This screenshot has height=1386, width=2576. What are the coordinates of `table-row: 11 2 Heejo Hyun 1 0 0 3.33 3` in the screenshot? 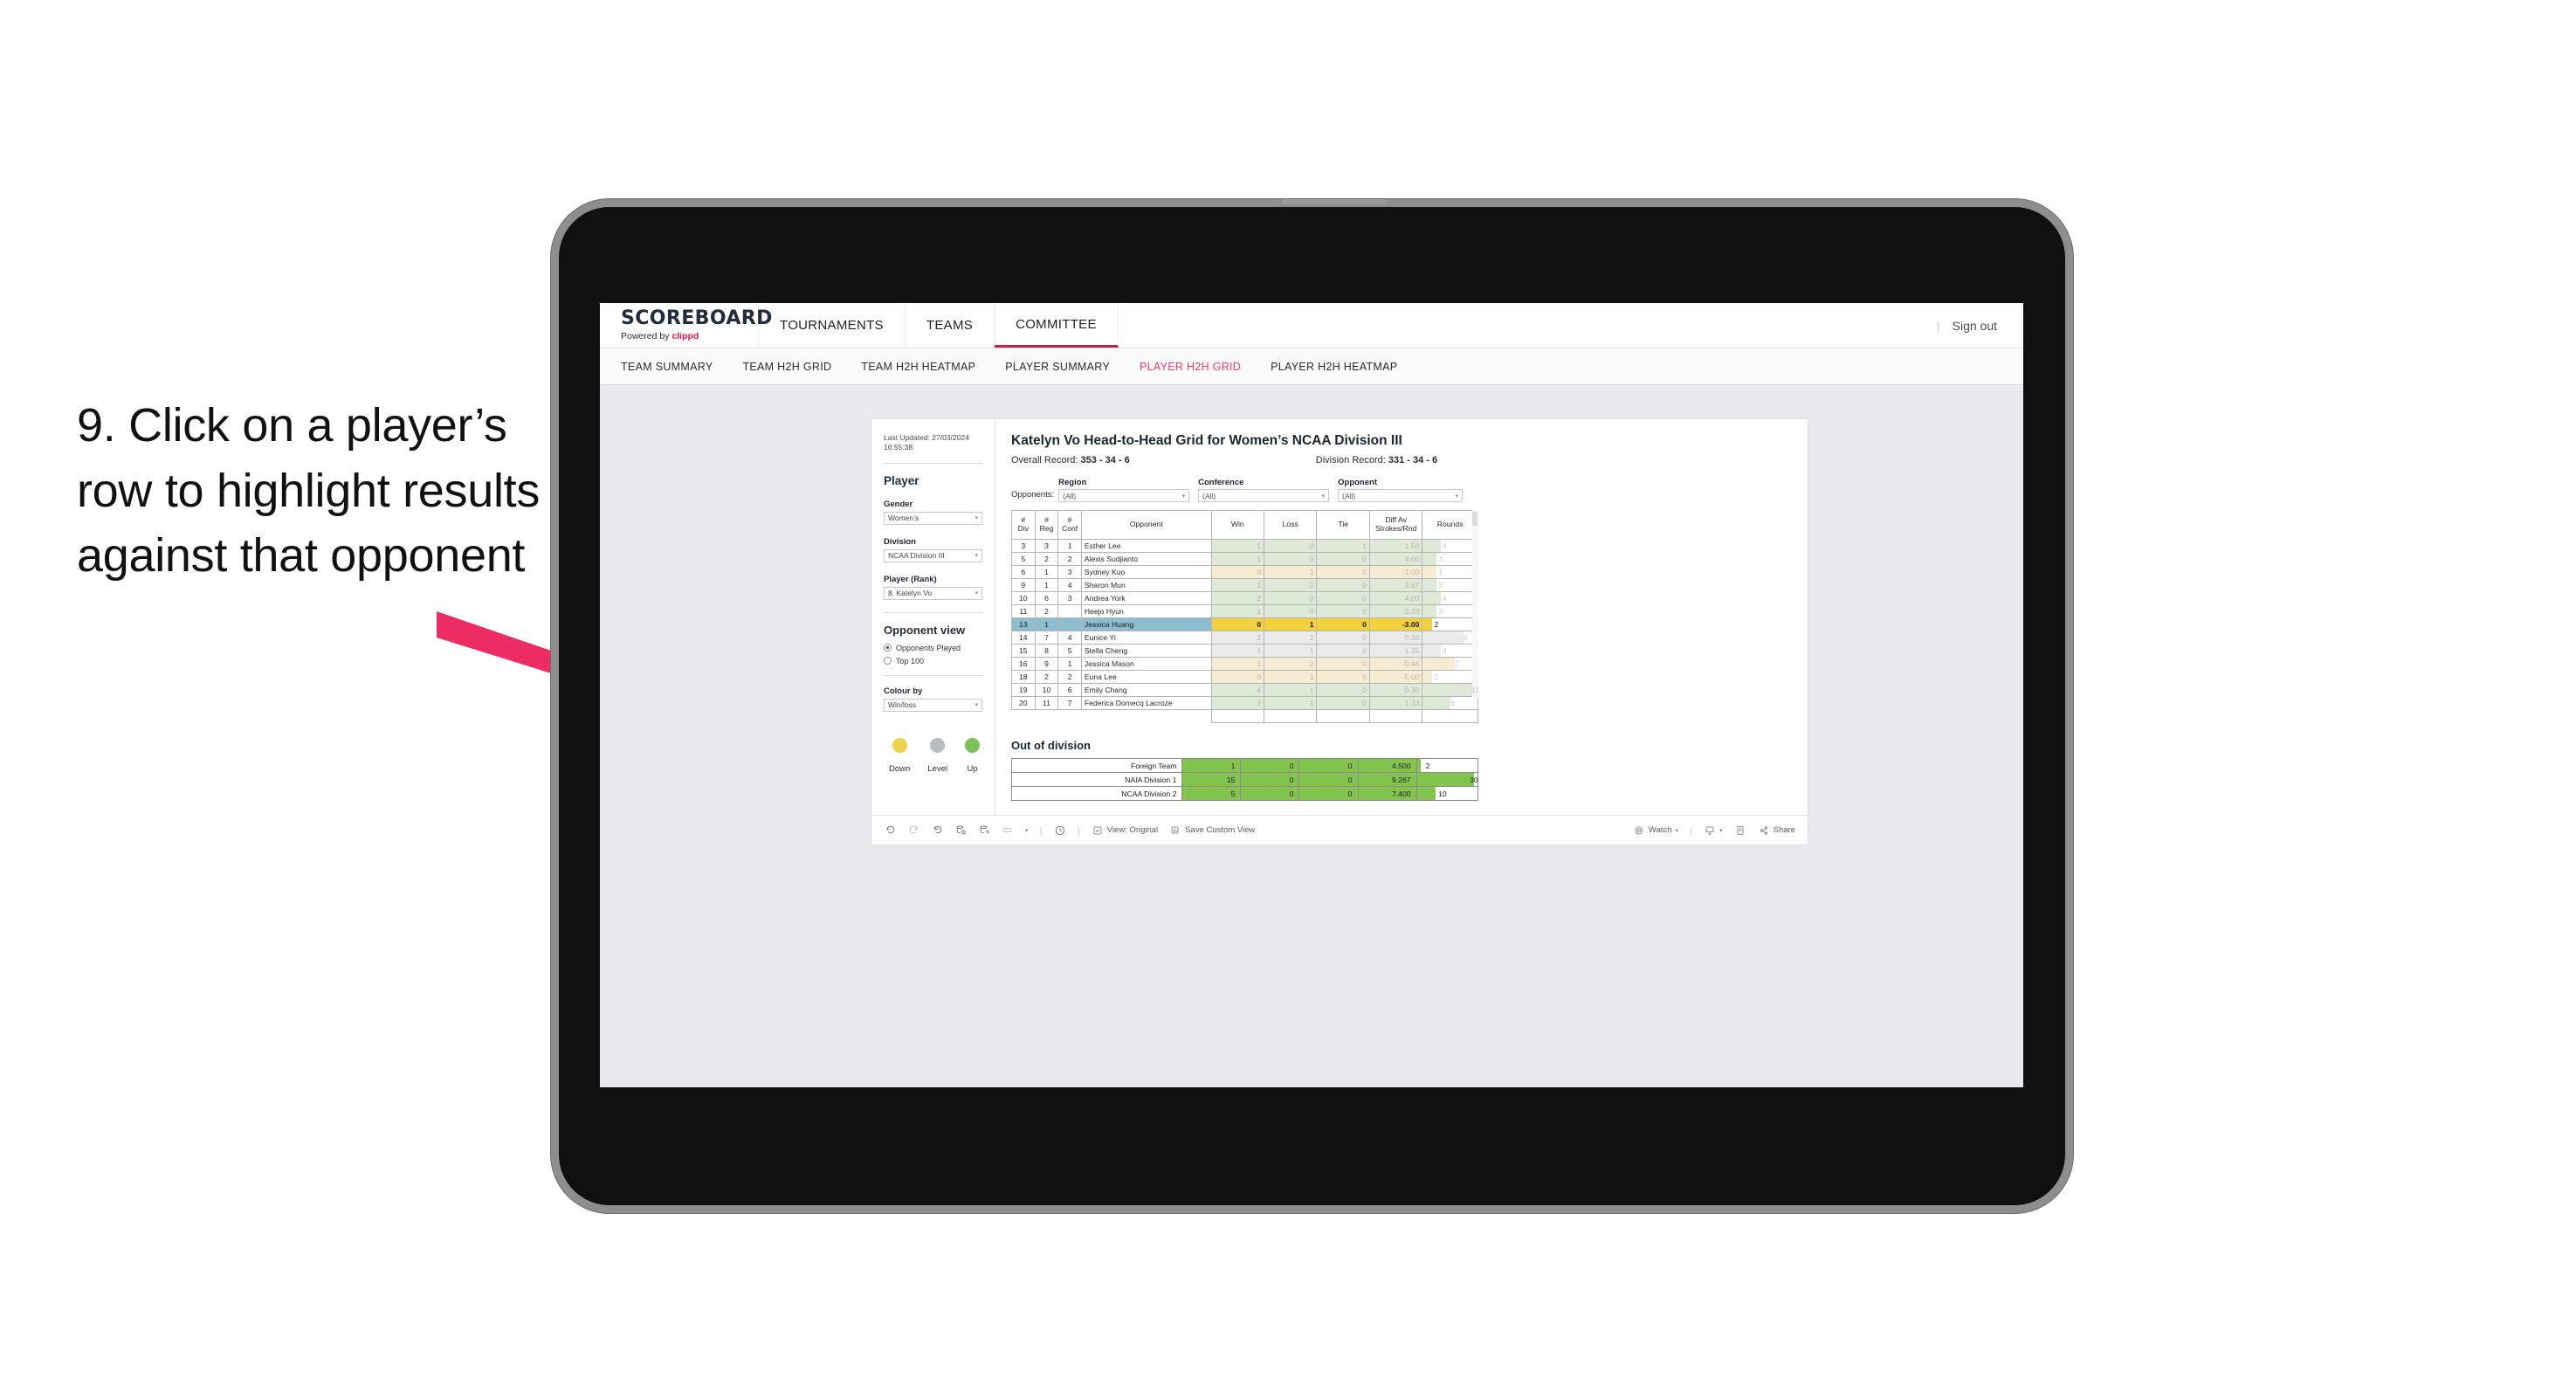 It's located at (1244, 611).